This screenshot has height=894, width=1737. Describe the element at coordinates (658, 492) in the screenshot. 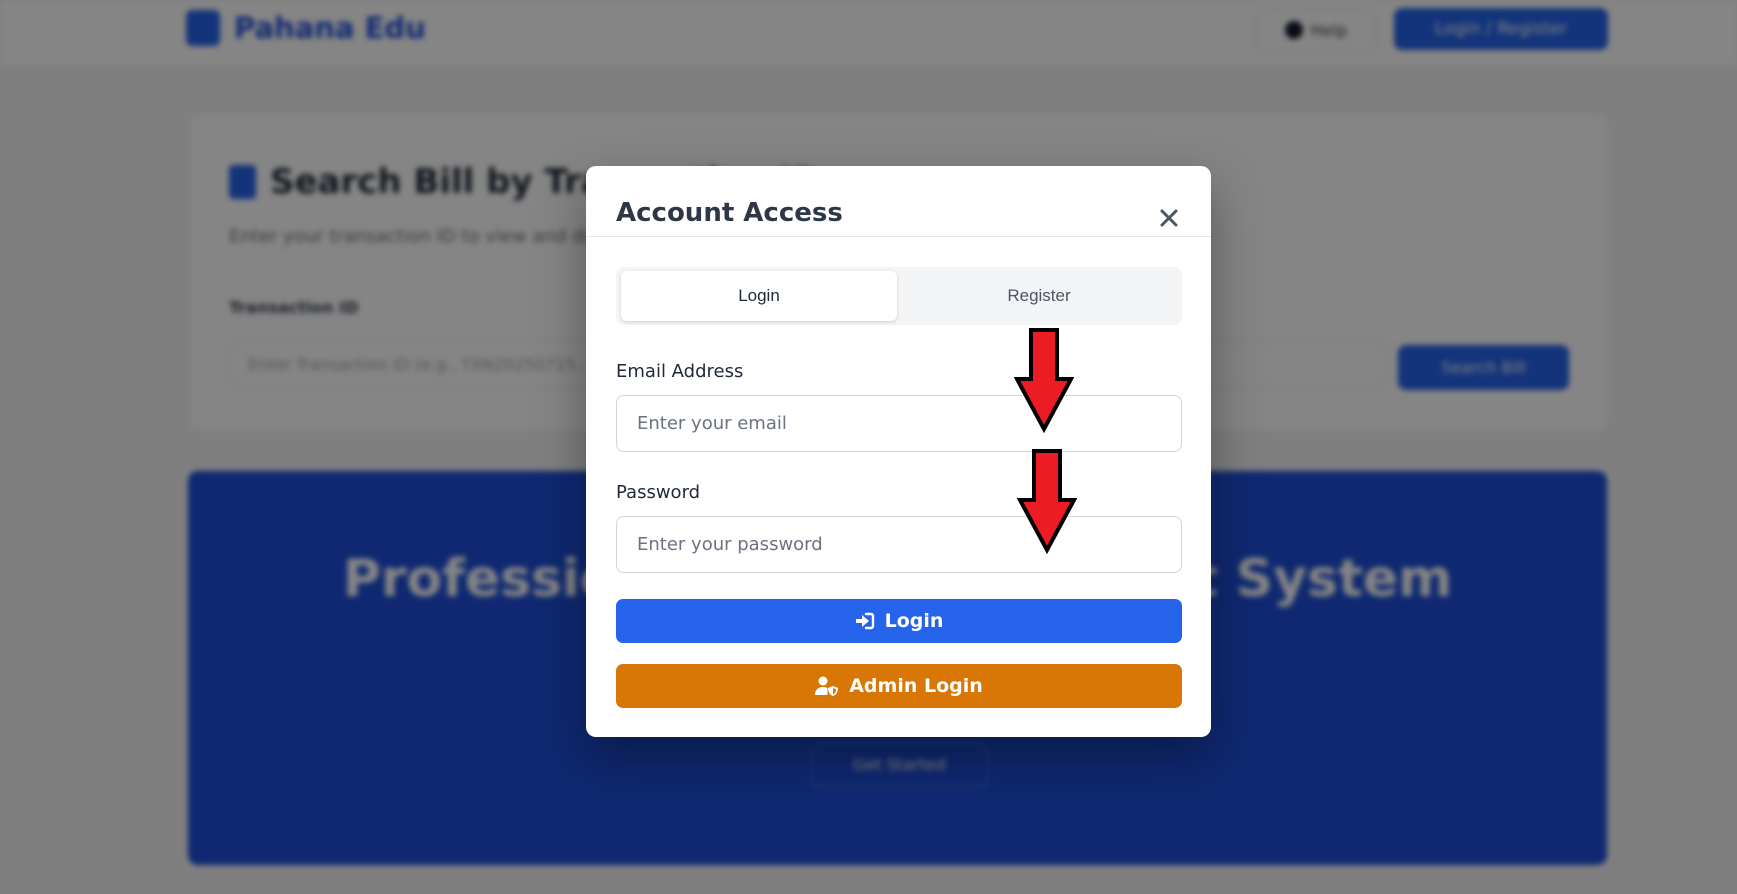

I see `password-label: Password` at that location.